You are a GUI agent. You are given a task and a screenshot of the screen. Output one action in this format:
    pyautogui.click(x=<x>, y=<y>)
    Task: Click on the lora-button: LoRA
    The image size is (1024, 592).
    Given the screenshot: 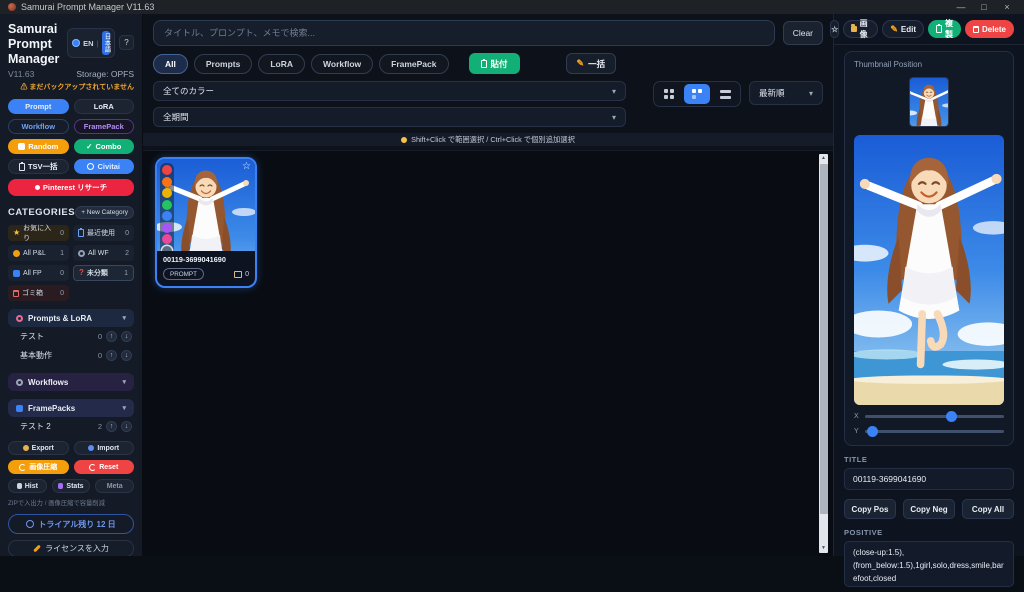 What is the action you would take?
    pyautogui.click(x=103, y=107)
    